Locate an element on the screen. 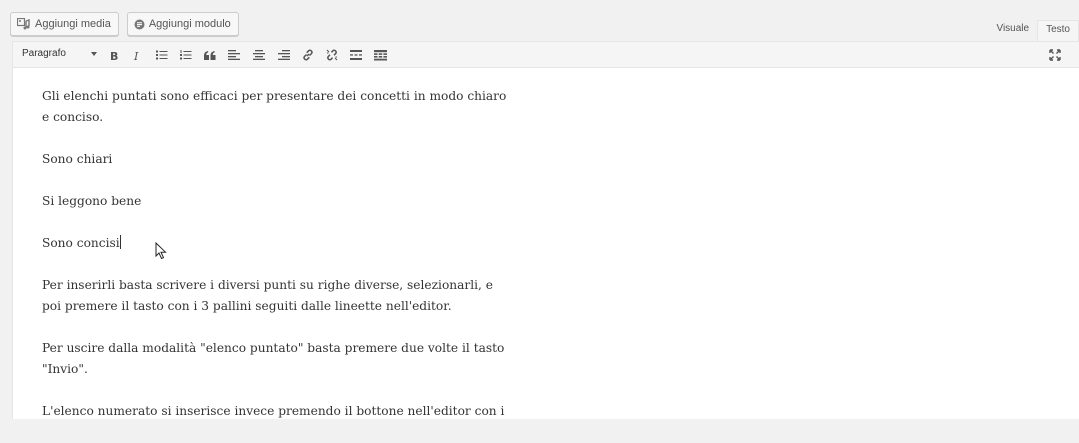 This screenshot has height=443, width=1079. format-select-value: Paragrafo is located at coordinates (44, 53).